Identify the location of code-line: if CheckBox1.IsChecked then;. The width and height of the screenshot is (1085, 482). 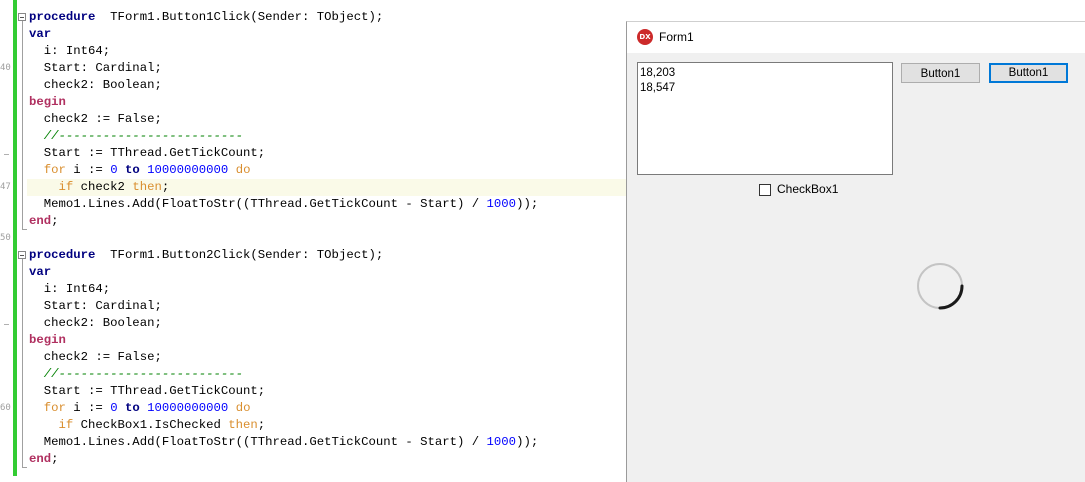
(147, 425).